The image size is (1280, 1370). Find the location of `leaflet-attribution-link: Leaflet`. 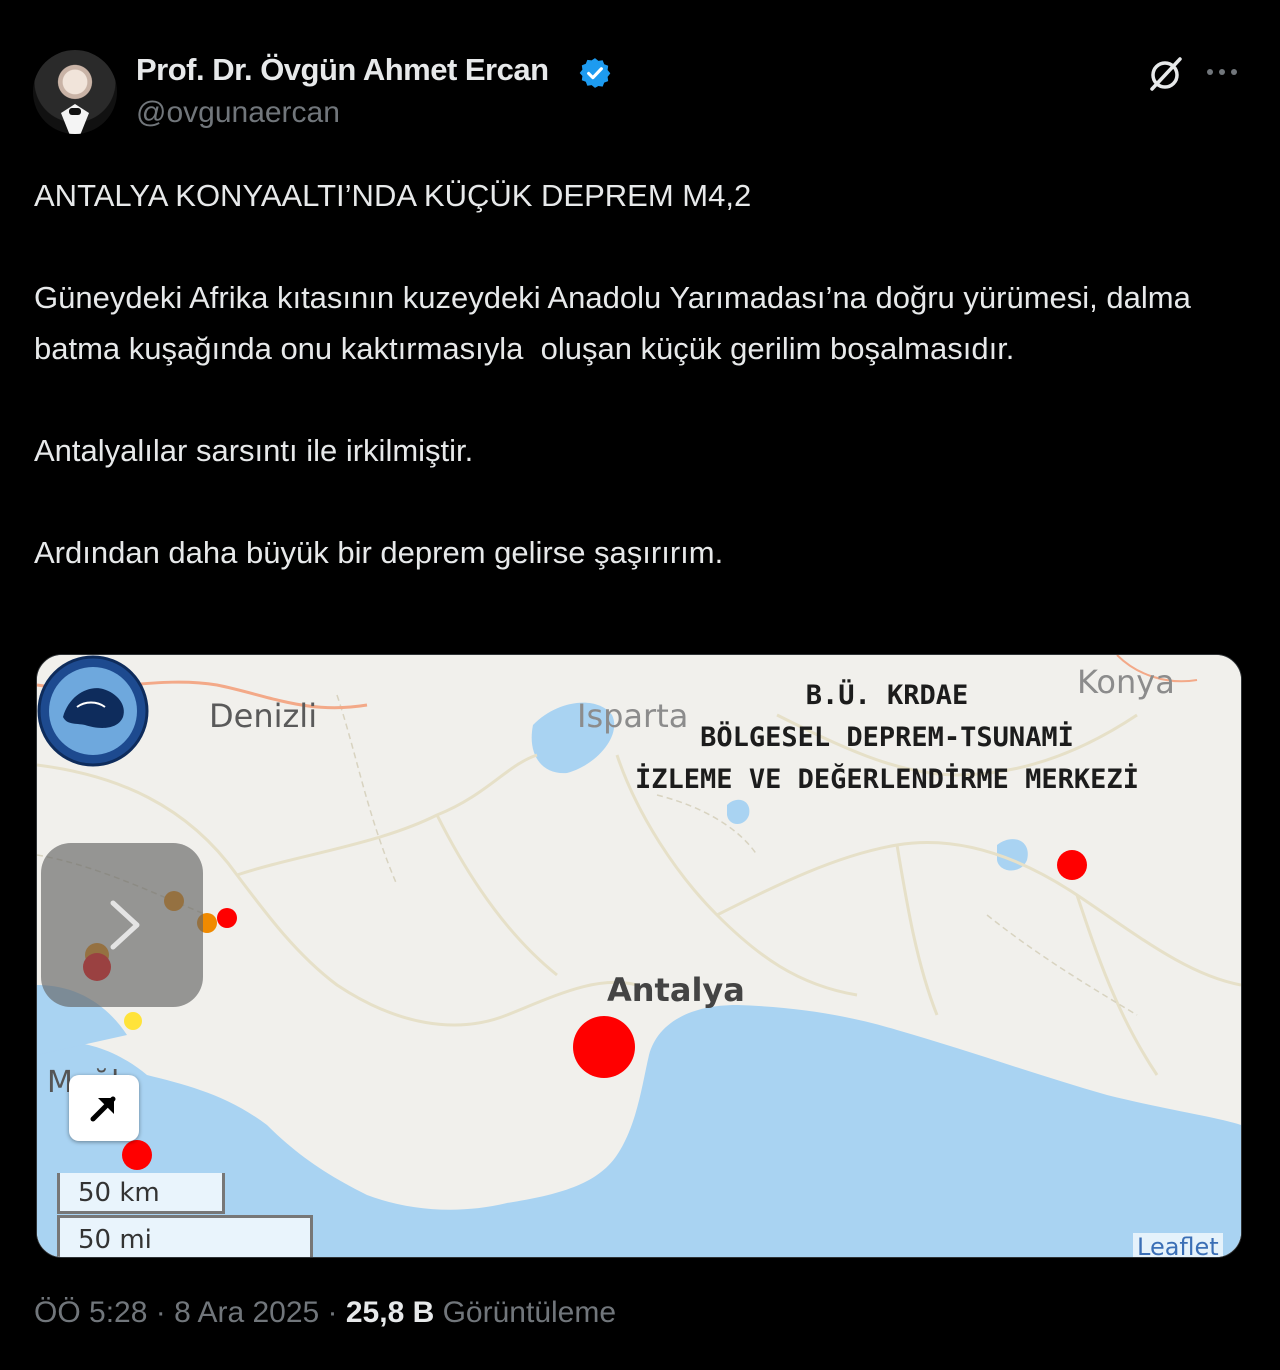

leaflet-attribution-link: Leaflet is located at coordinates (1178, 1245).